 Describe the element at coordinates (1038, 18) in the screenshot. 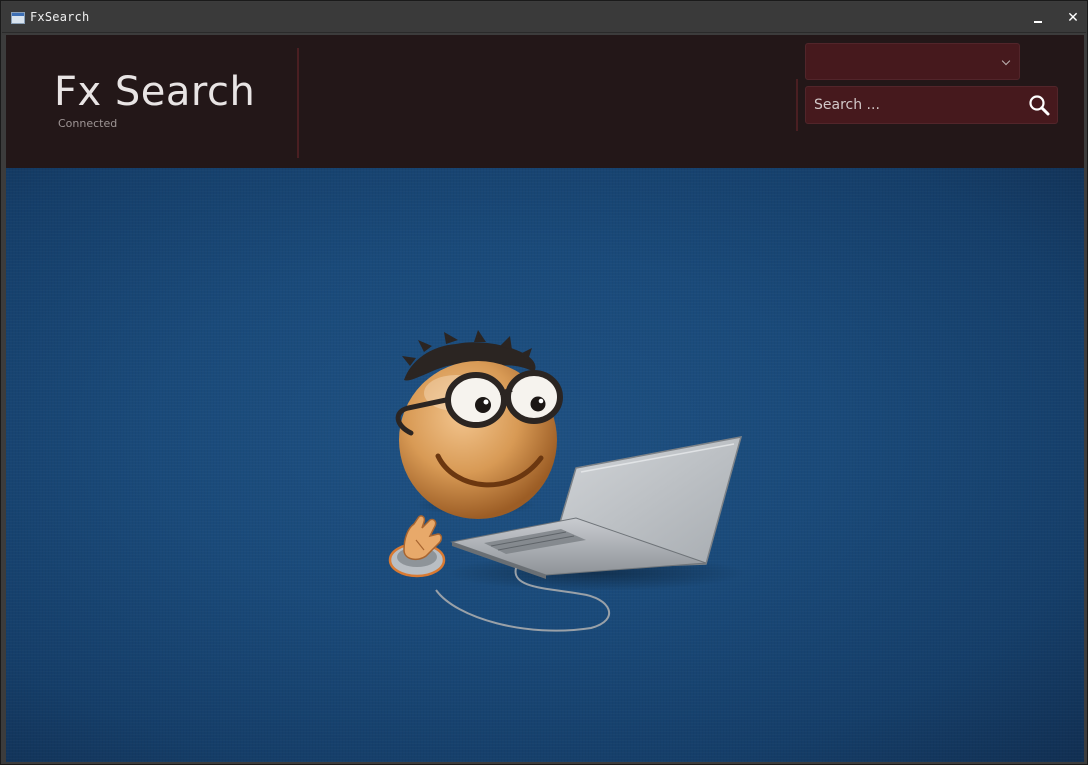

I see `minimize-button` at that location.